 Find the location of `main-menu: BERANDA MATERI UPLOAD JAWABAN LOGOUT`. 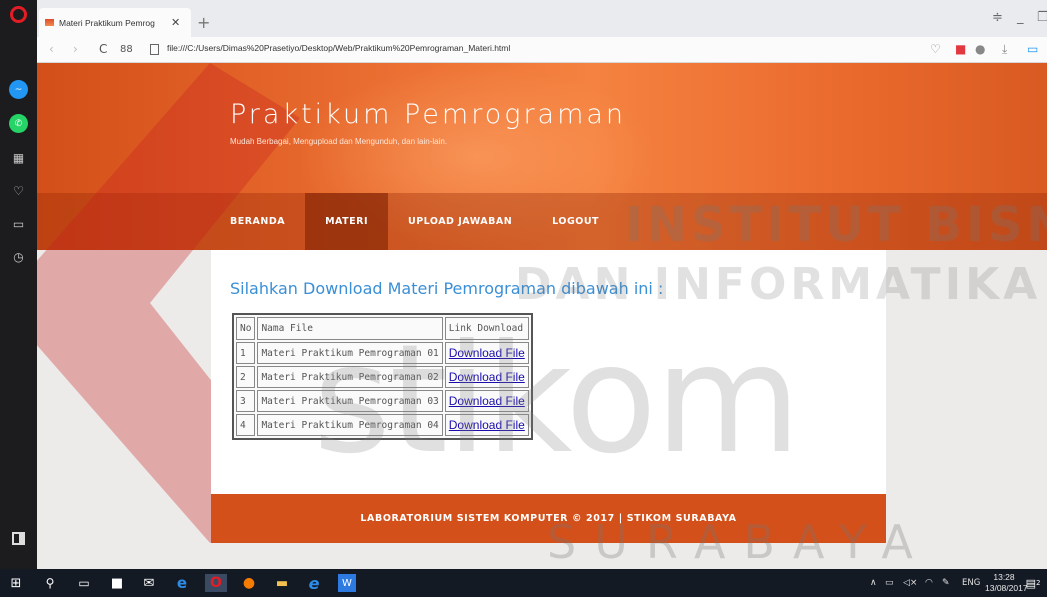

main-menu: BERANDA MATERI UPLOAD JAWABAN LOGOUT is located at coordinates (414, 221).